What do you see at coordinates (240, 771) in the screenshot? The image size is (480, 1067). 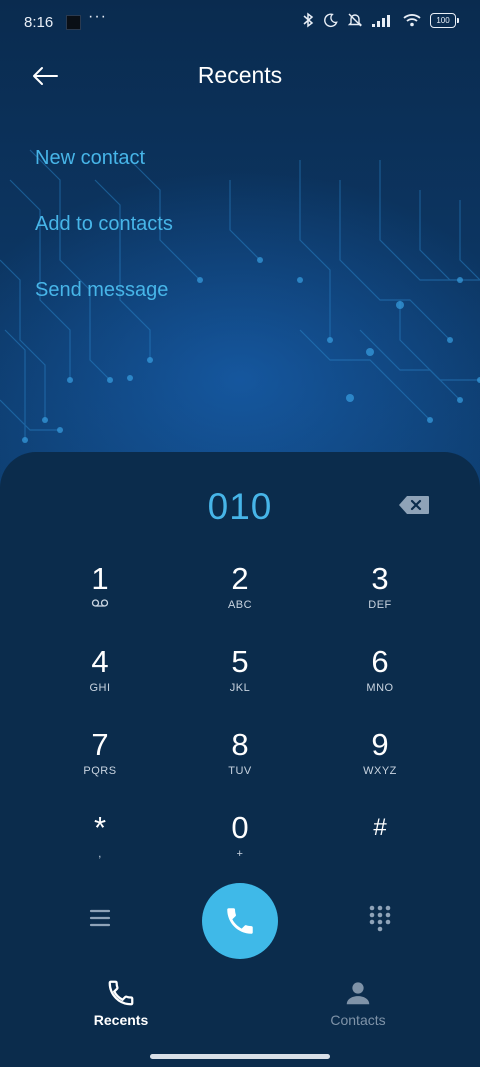 I see `key-letters: TUV` at bounding box center [240, 771].